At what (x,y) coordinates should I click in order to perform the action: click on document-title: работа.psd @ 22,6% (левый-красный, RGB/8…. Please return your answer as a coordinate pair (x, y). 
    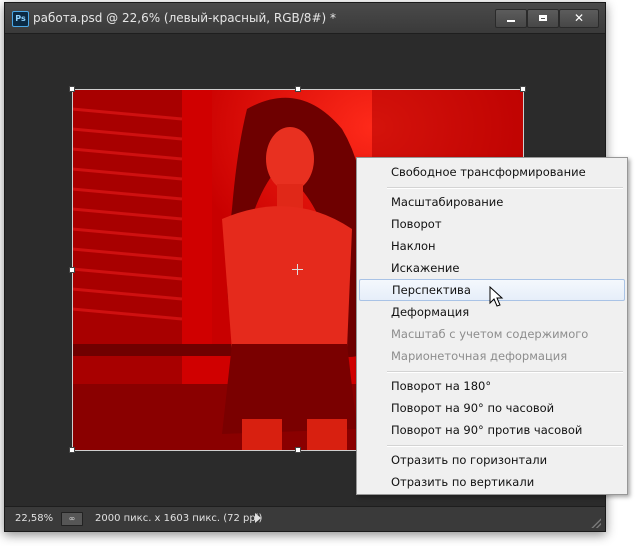
    Looking at the image, I should click on (184, 18).